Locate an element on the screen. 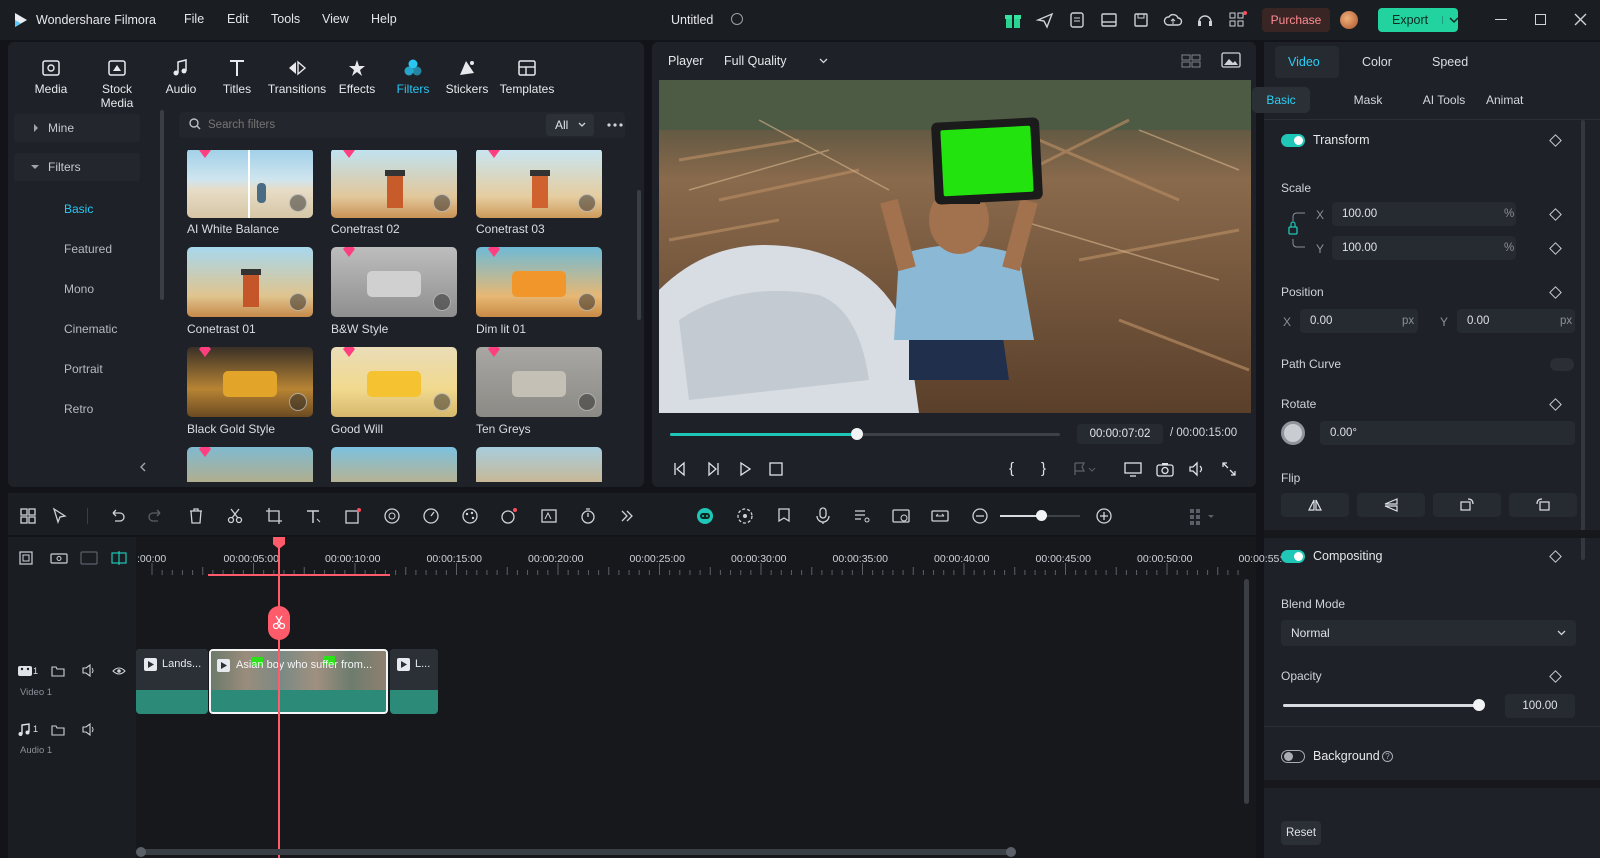 This screenshot has width=1600, height=858. cloud-upload-icon is located at coordinates (1173, 20).